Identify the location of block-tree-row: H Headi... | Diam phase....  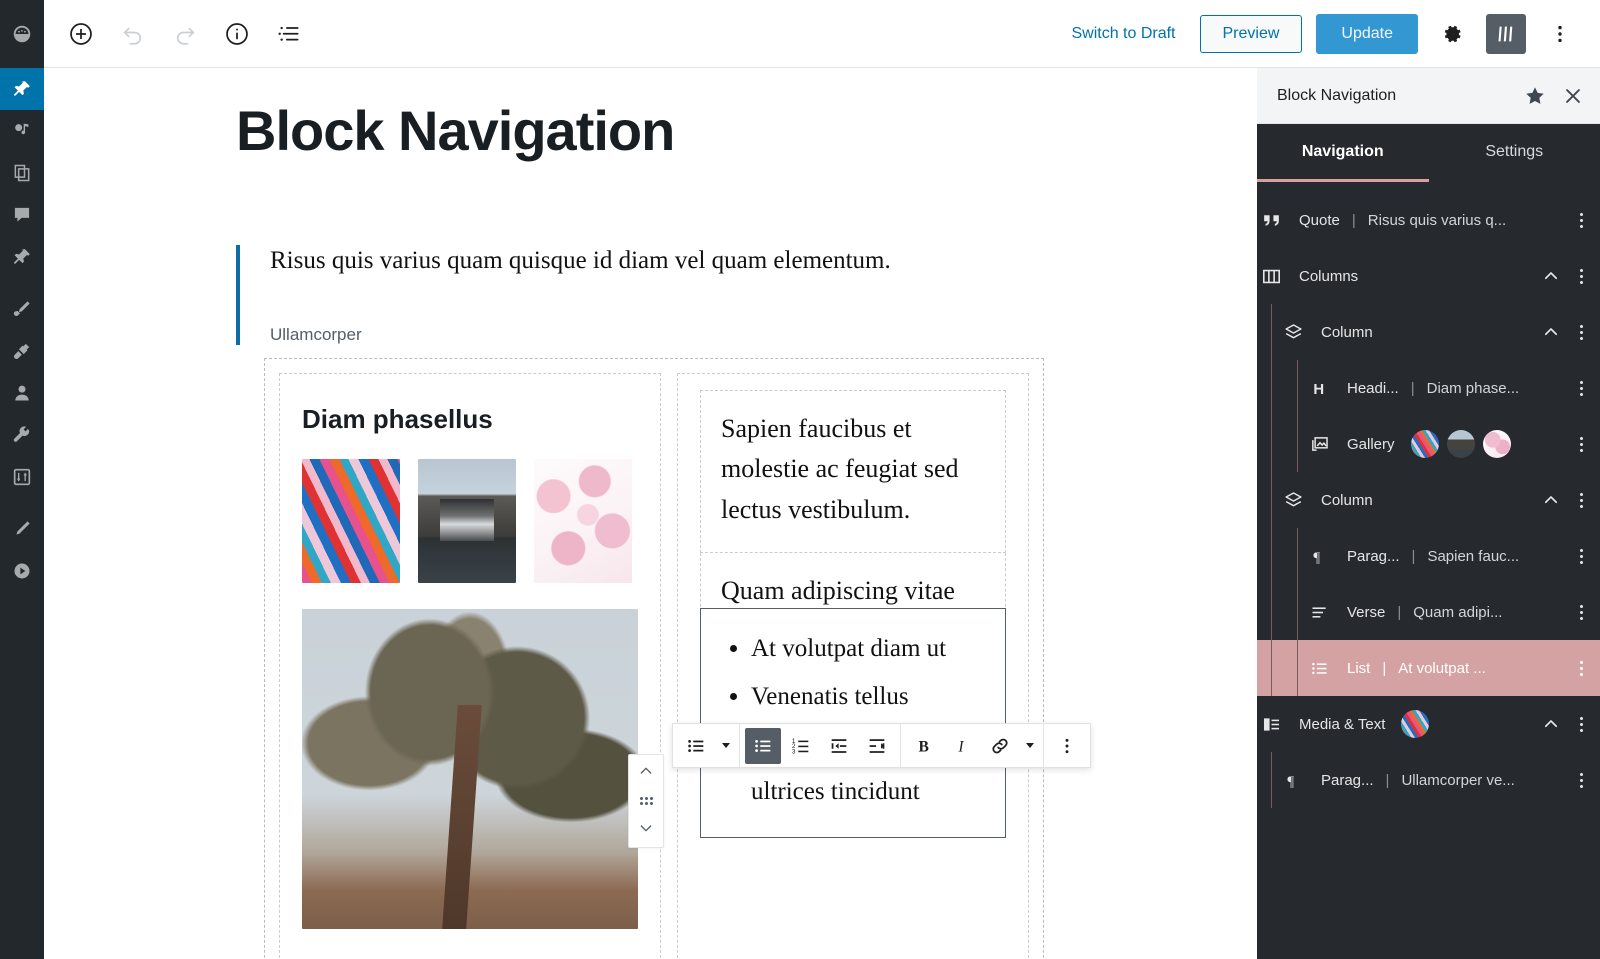
(1428, 388).